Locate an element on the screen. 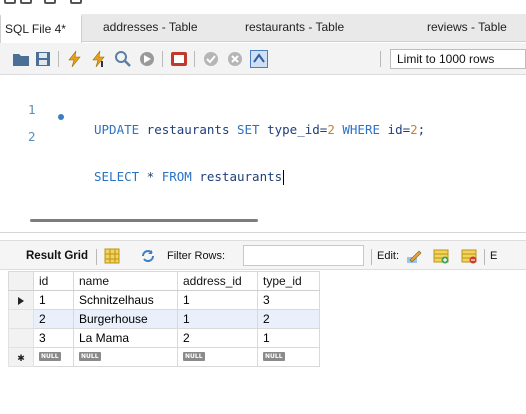  tab-label: restaurants - Table is located at coordinates (295, 27).